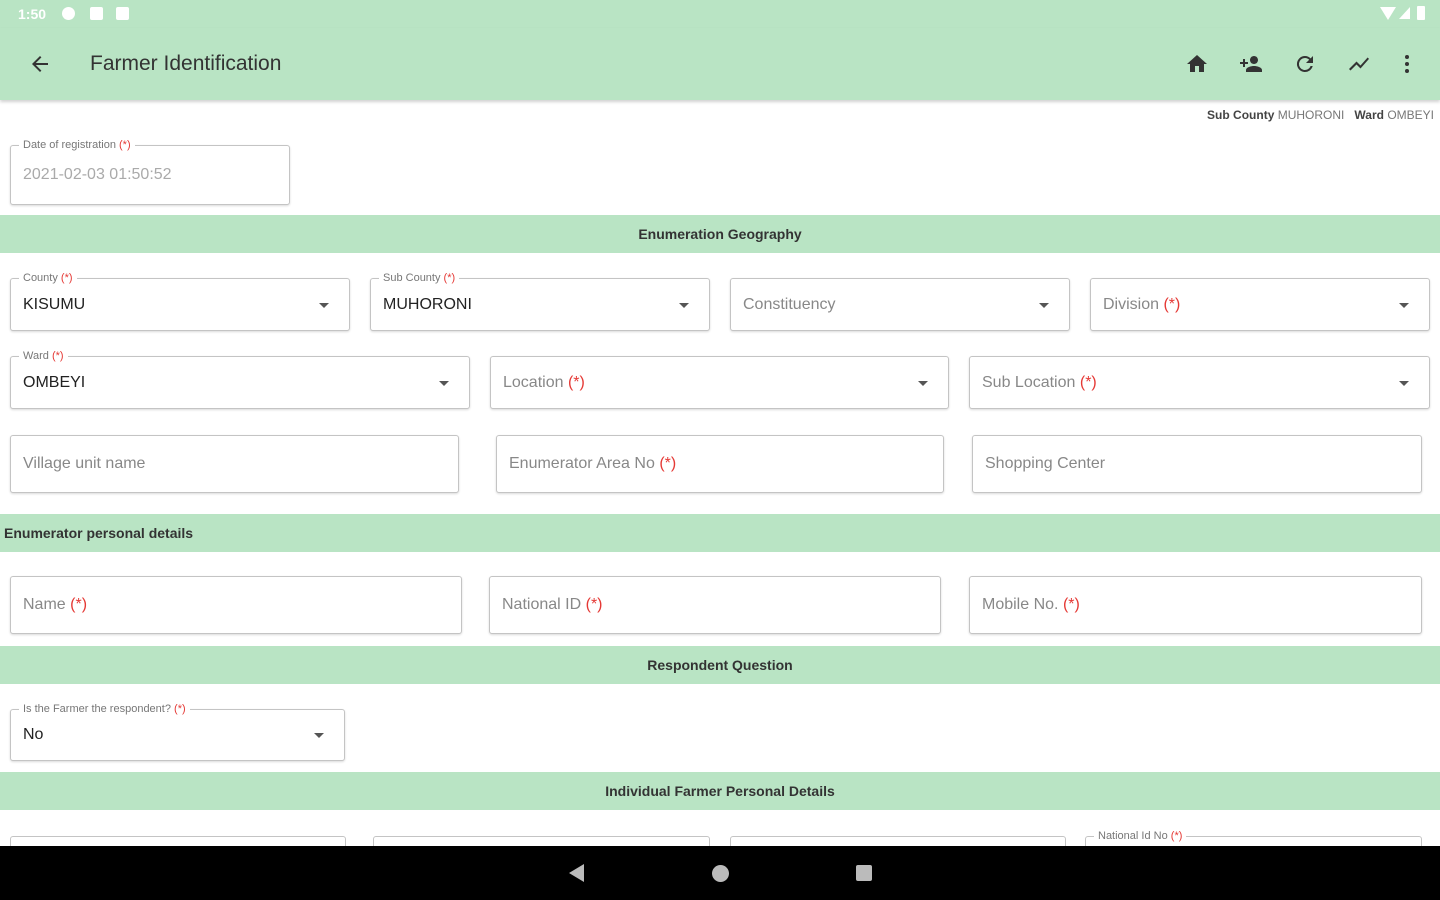  Describe the element at coordinates (1421, 13) in the screenshot. I see `battery-icon` at that location.